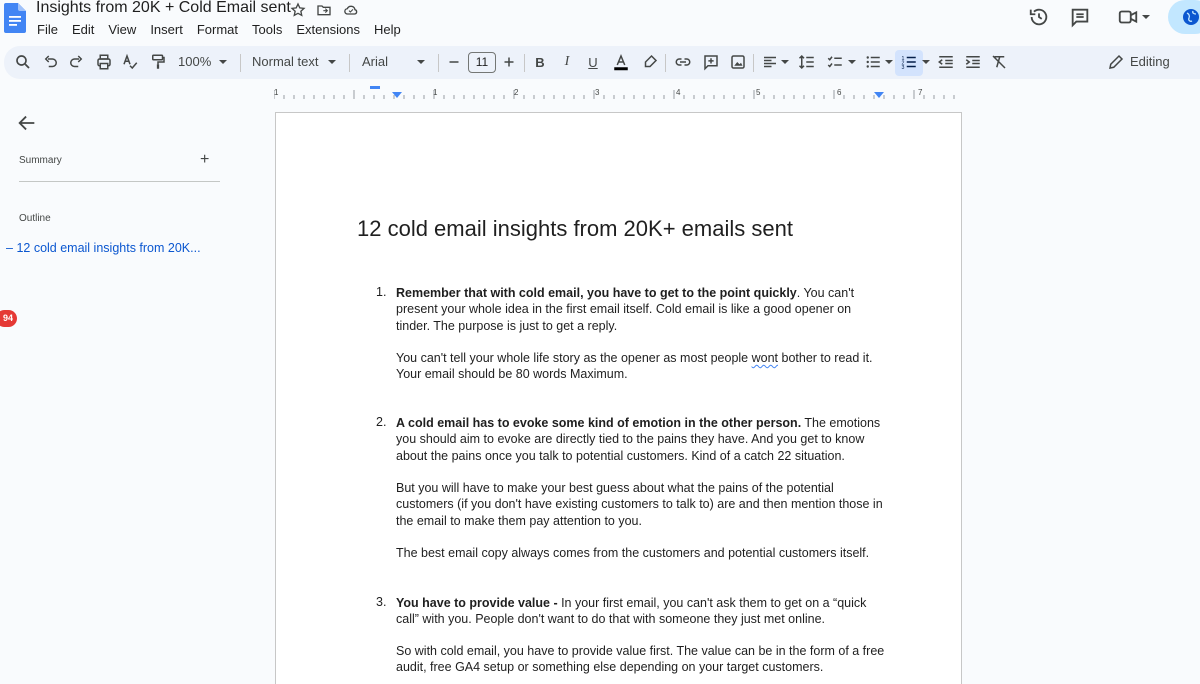 This screenshot has height=684, width=1200. What do you see at coordinates (298, 10) in the screenshot?
I see `star-icon` at bounding box center [298, 10].